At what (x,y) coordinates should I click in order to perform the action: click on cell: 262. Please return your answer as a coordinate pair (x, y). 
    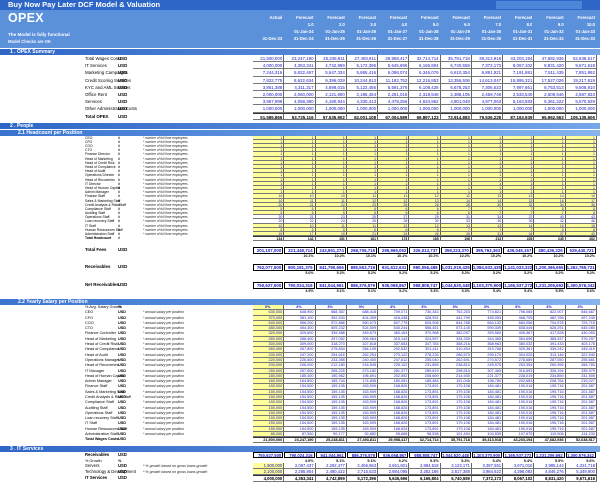
    Looking at the image, I should click on (581, 238).